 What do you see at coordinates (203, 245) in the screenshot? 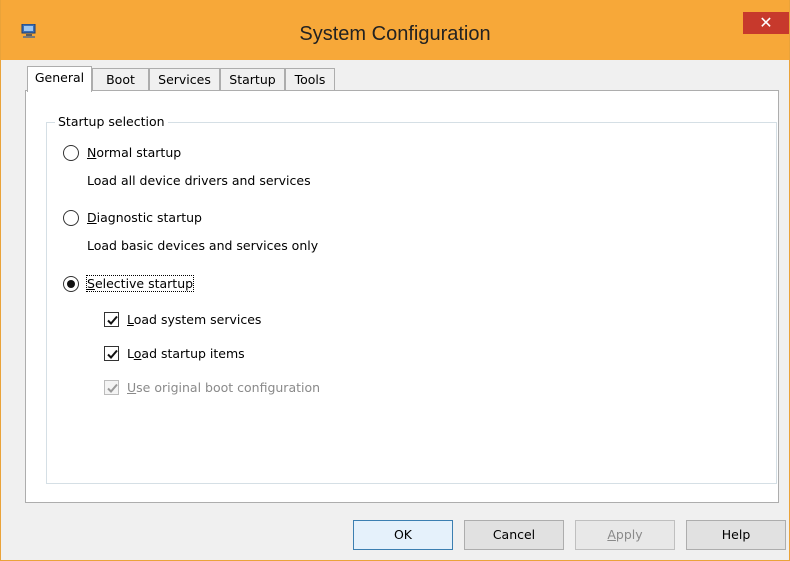
I see `diagnostic-startup-description: Load basic devices and services only` at bounding box center [203, 245].